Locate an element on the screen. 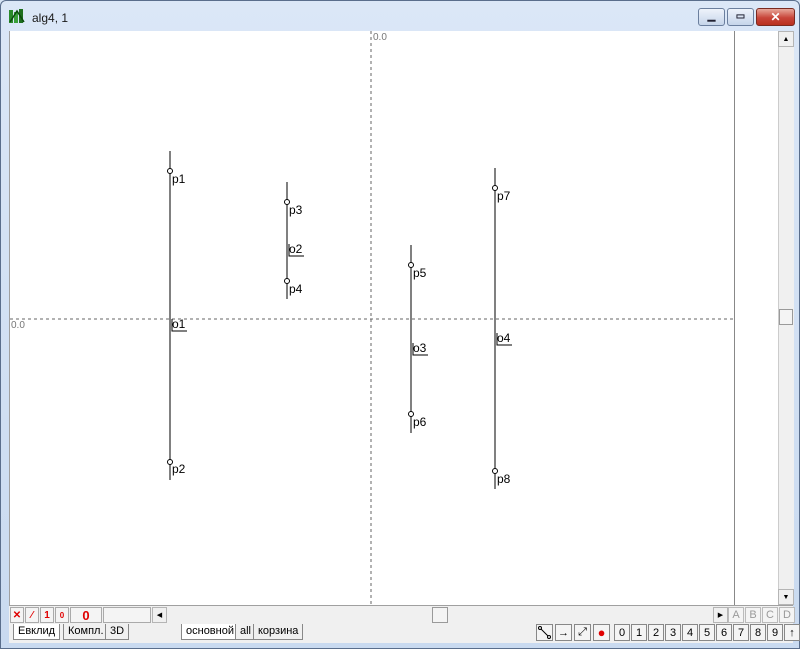 The height and width of the screenshot is (649, 800). connect-points-button is located at coordinates (544, 632).